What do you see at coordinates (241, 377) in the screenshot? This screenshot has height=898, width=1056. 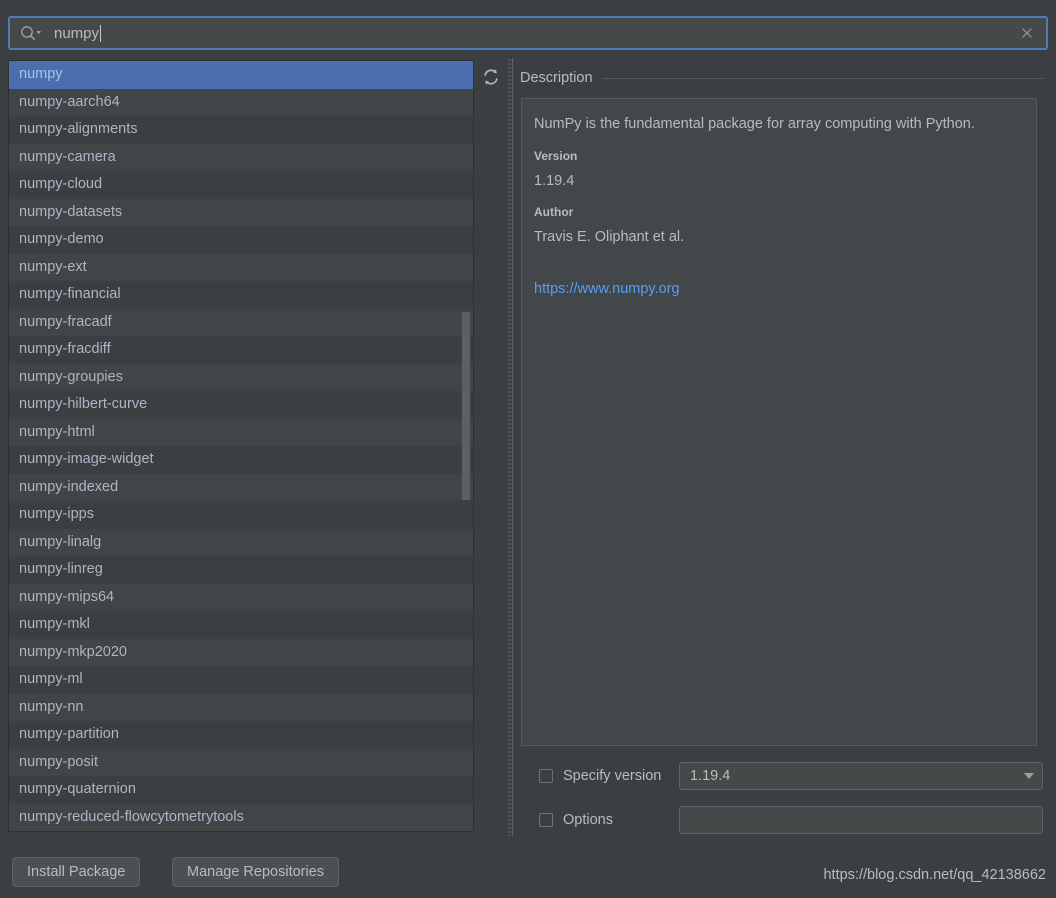 I see `package-list-item: numpy-groupies` at bounding box center [241, 377].